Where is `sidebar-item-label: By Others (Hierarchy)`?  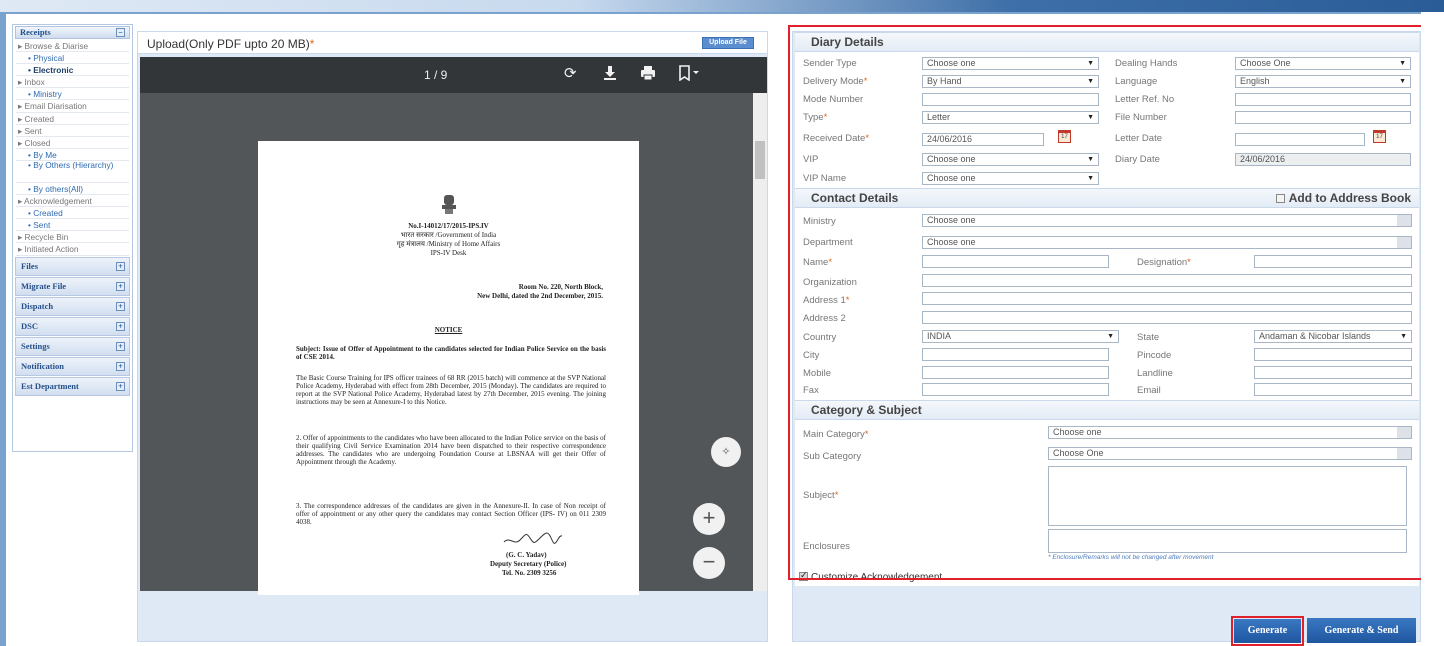
sidebar-item-label: By Others (Hierarchy) is located at coordinates (73, 165).